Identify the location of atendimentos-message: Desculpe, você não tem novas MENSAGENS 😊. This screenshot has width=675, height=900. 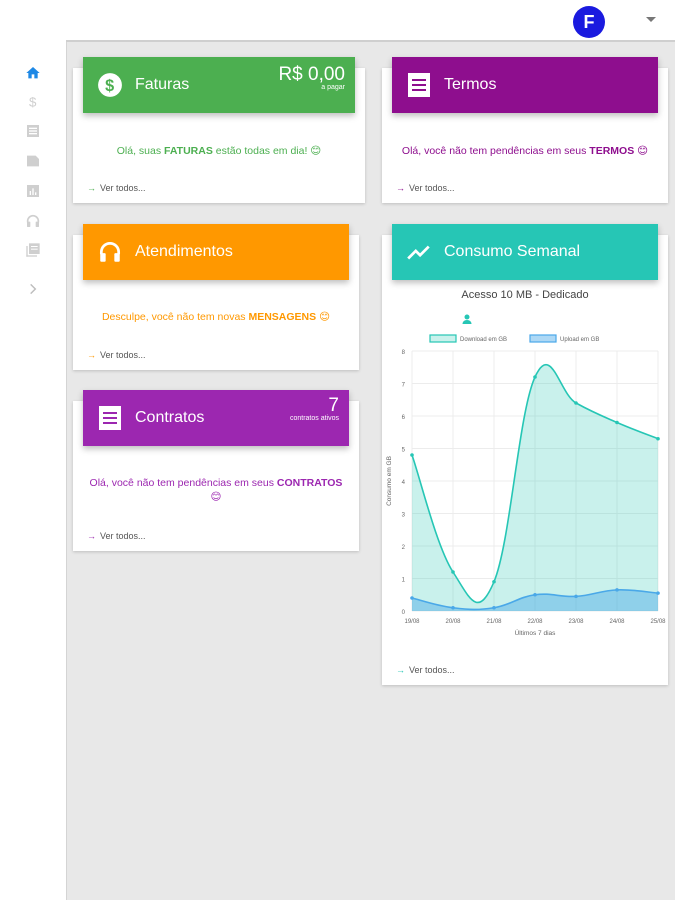
(216, 317).